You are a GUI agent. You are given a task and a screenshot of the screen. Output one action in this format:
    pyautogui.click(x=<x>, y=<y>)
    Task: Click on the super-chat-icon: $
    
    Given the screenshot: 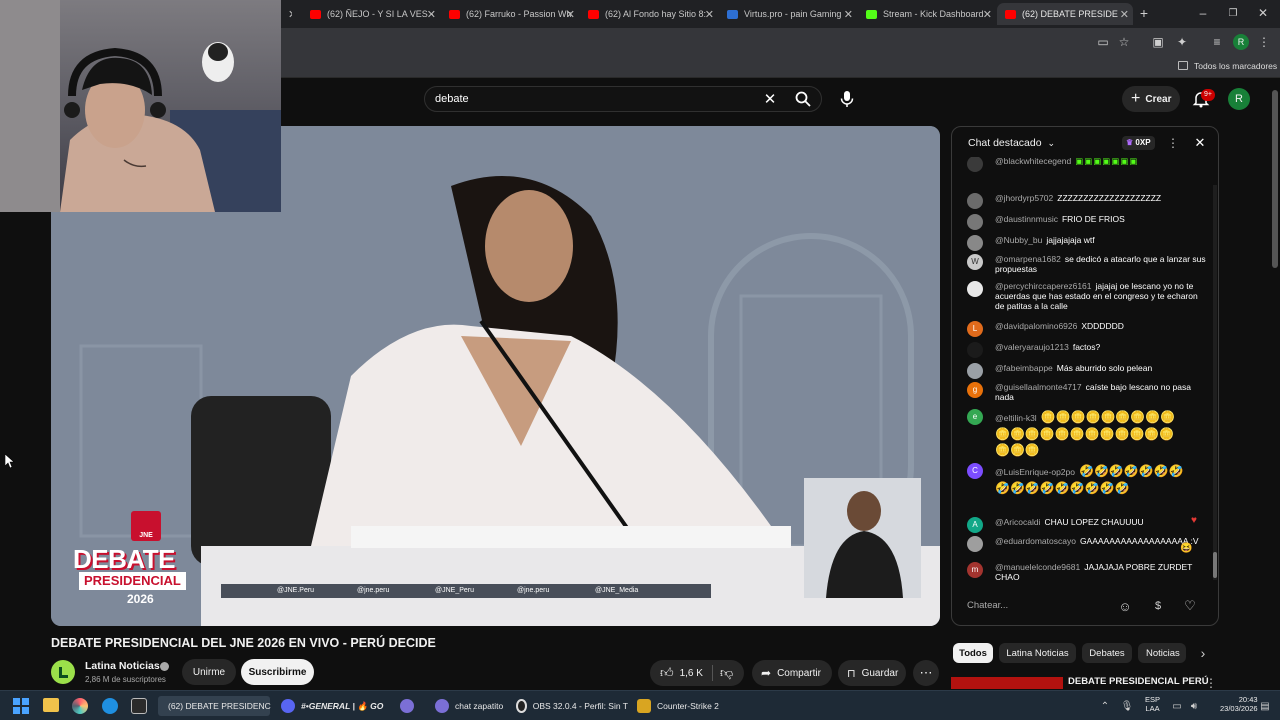 What is the action you would take?
    pyautogui.click(x=1158, y=606)
    